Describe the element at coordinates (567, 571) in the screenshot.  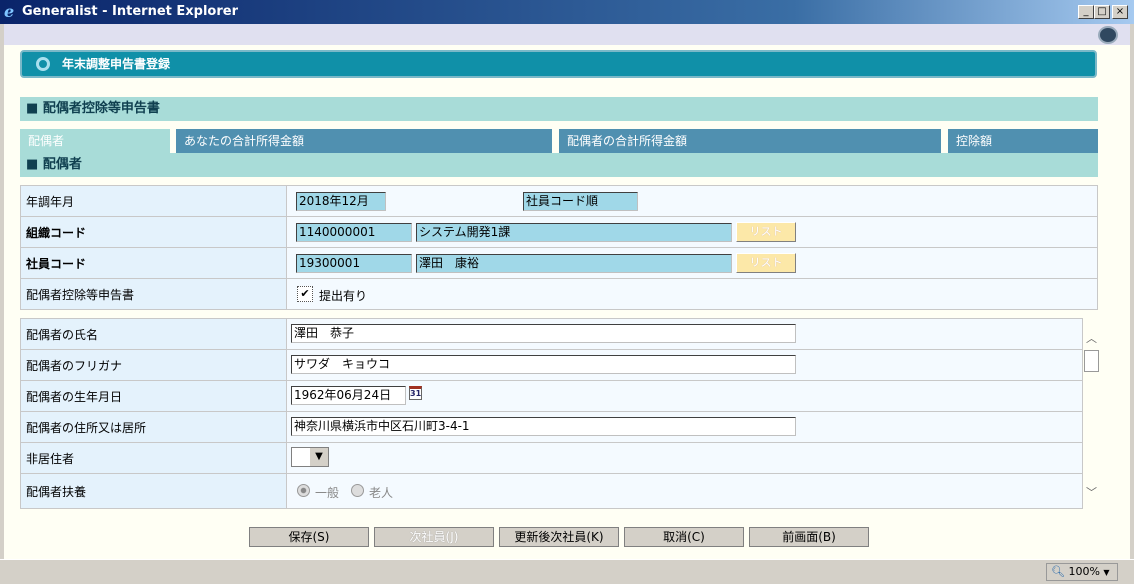
I see `status-bar: 🔍︎ 100% ▼` at that location.